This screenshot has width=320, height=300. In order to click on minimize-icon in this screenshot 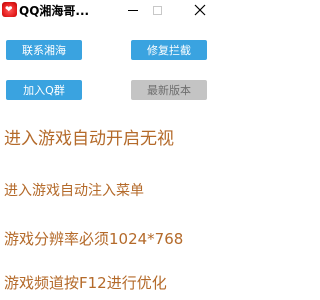, I will do `click(133, 10)`.